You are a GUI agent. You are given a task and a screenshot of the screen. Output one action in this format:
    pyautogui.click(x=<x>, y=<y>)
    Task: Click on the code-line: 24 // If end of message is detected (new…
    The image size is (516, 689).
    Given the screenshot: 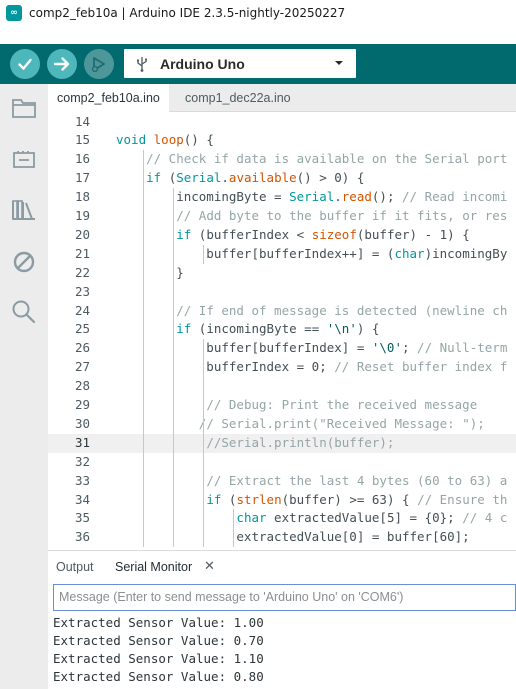 What is the action you would take?
    pyautogui.click(x=282, y=311)
    